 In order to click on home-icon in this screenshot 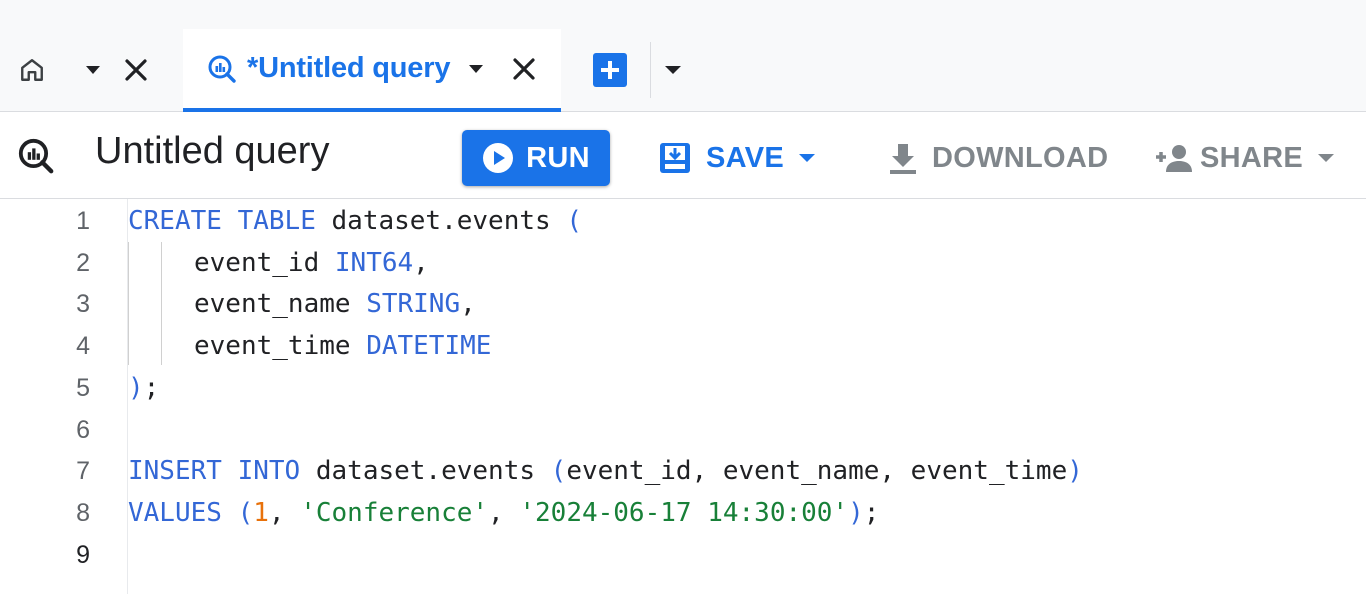, I will do `click(32, 70)`.